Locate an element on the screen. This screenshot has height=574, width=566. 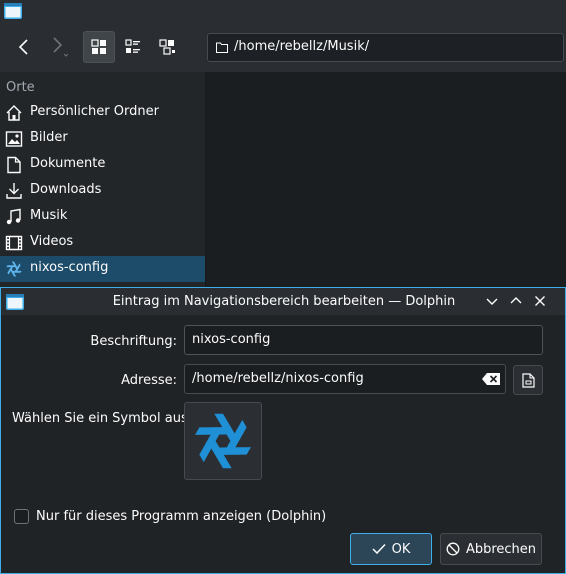
cancel-label: Abbrechen is located at coordinates (501, 549).